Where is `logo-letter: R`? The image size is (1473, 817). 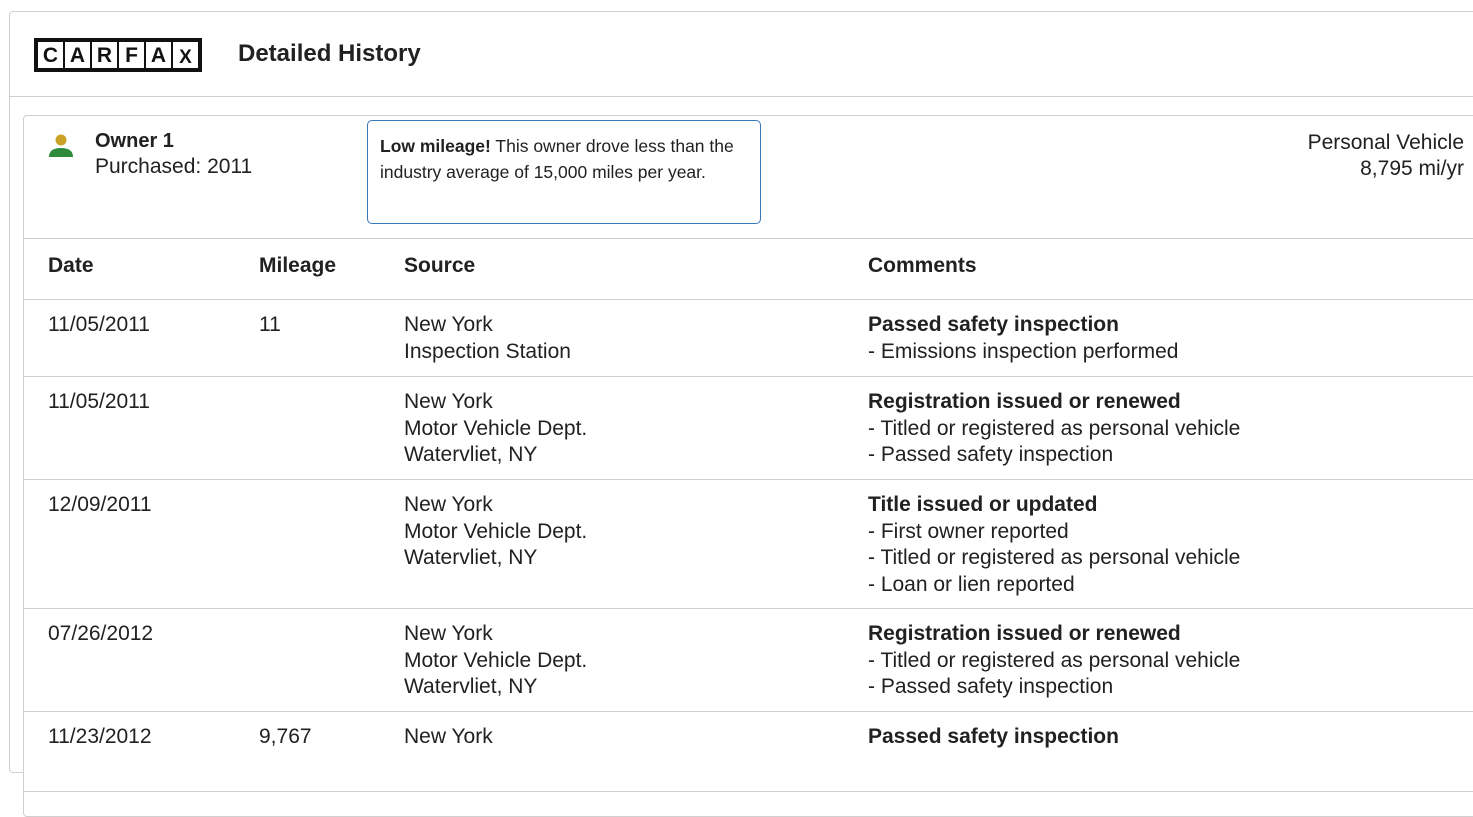 logo-letter: R is located at coordinates (104, 55).